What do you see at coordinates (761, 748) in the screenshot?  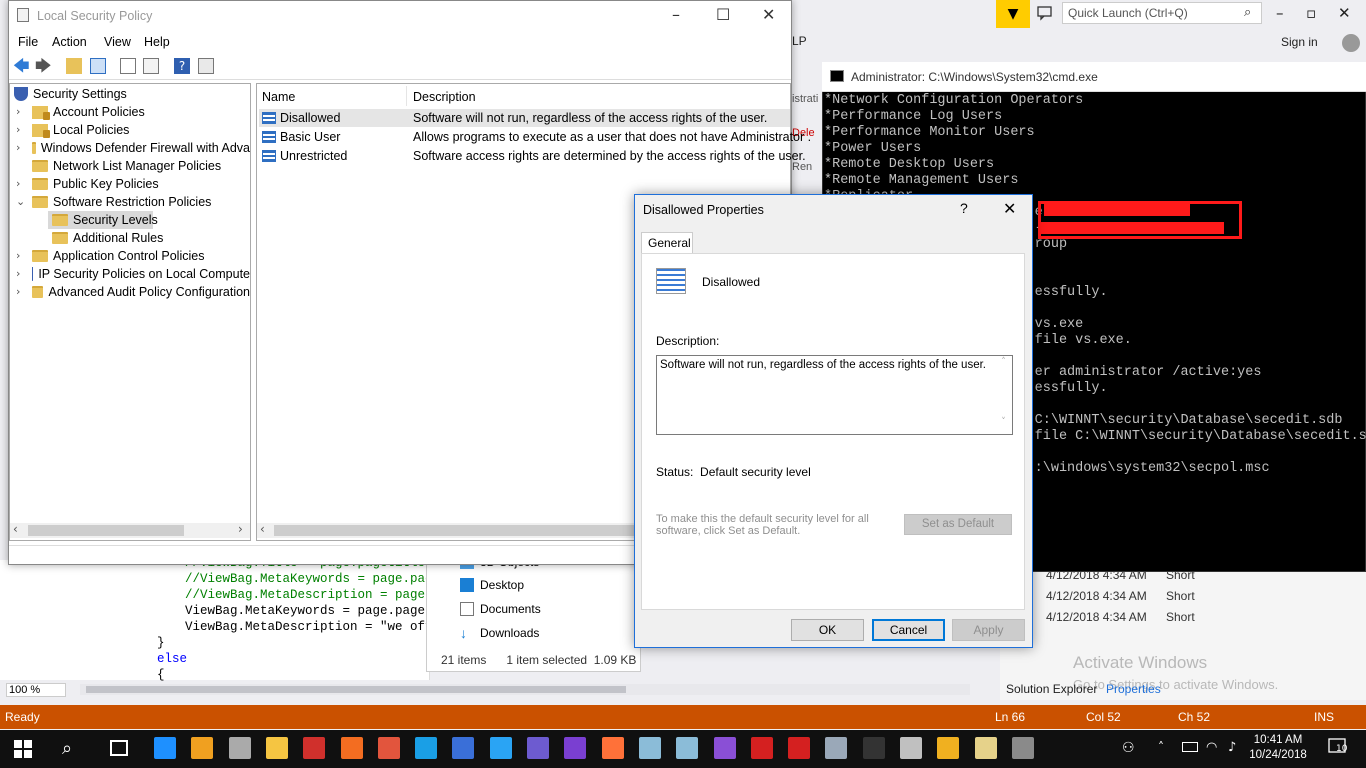 I see `pdf-icon` at bounding box center [761, 748].